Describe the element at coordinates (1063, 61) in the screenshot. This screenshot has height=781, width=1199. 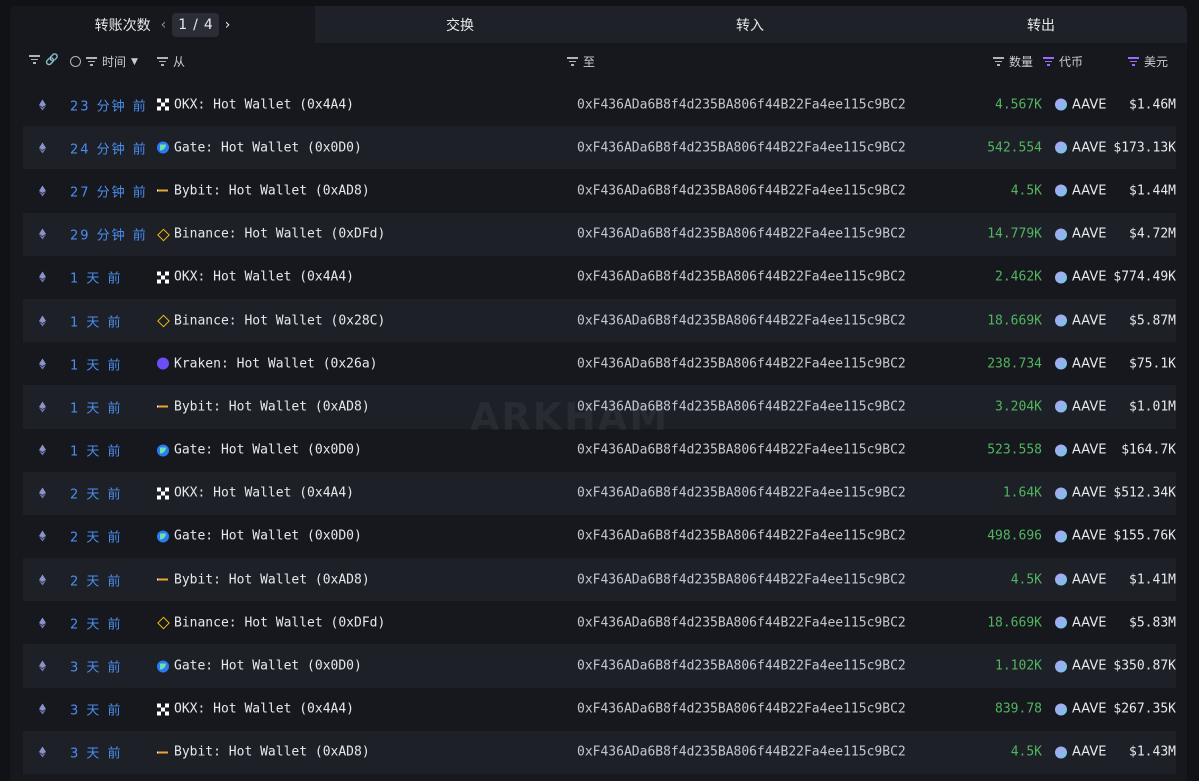
I see `token-column-header: 代币` at that location.